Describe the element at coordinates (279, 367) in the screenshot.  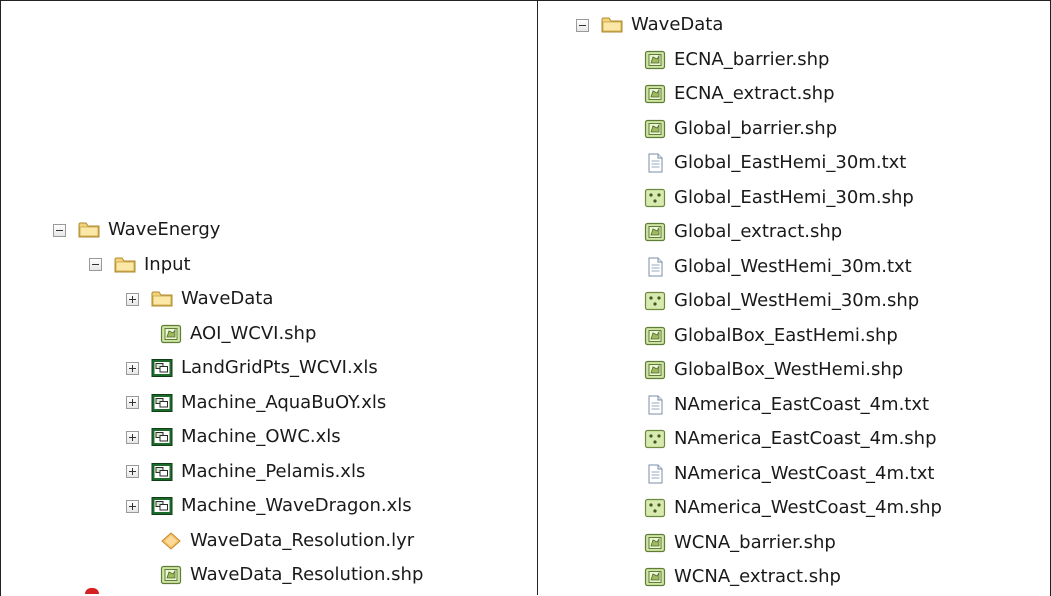
I see `tree-item-label: LandGridPts_WCVI.xls` at that location.